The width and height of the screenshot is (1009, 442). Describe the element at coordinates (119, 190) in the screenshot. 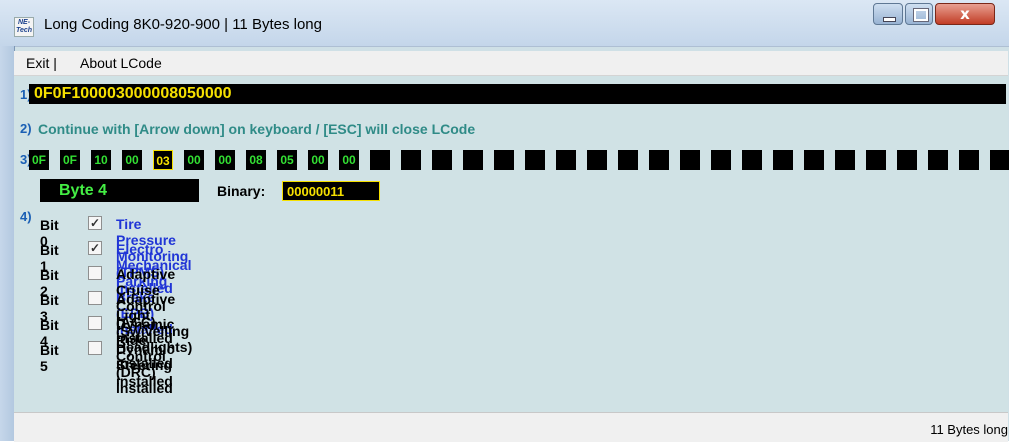

I see `selected-byte-label: Byte 4` at that location.